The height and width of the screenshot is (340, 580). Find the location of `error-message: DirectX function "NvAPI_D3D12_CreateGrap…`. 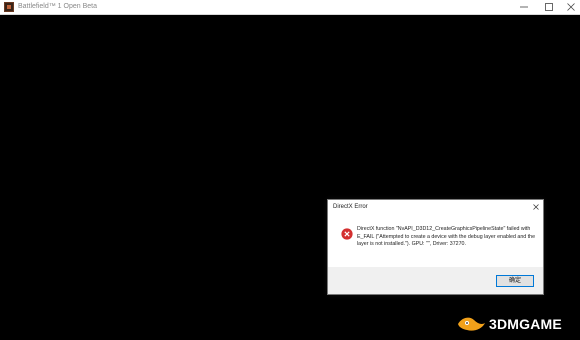

error-message: DirectX function "NvAPI_D3D12_CreateGrap… is located at coordinates (446, 237).